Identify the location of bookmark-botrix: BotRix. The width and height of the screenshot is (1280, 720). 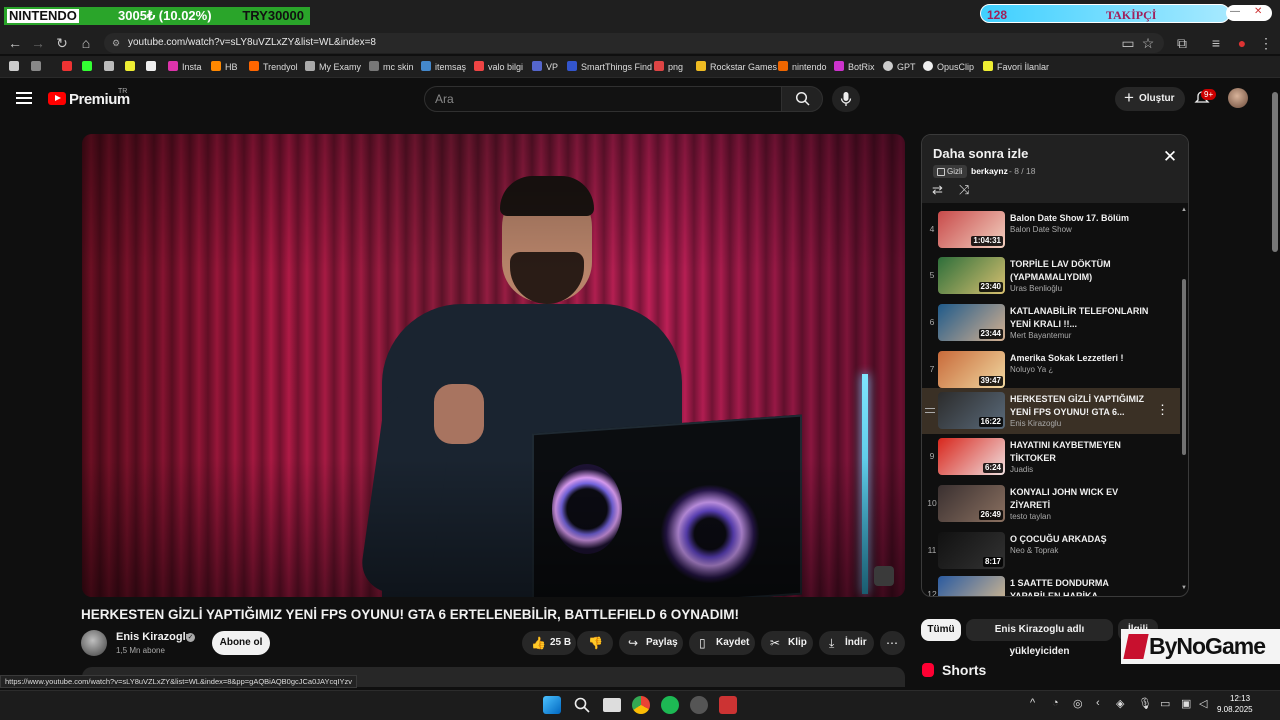
(854, 66).